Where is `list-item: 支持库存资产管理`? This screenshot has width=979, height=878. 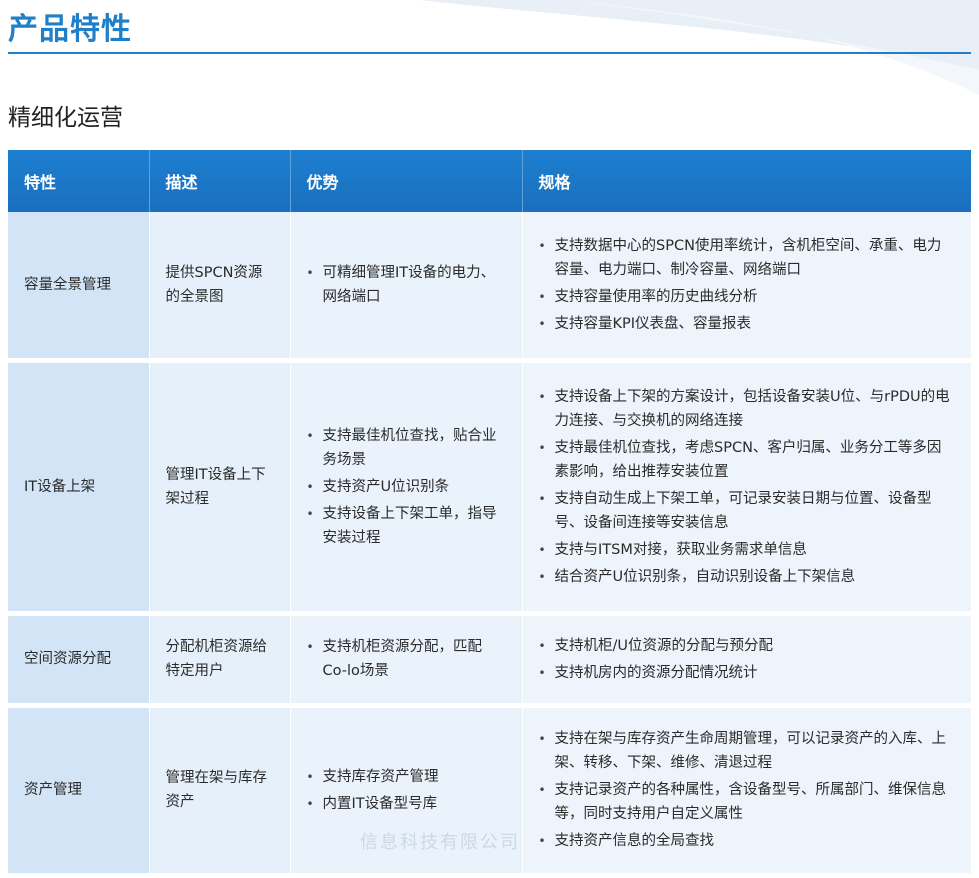
list-item: 支持库存资产管理 is located at coordinates (406, 777).